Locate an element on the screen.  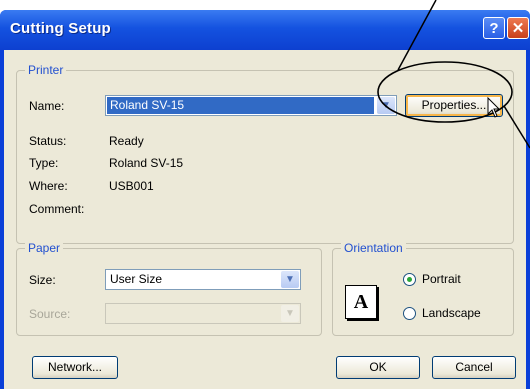
callout-leader-line-top is located at coordinates (417, 35).